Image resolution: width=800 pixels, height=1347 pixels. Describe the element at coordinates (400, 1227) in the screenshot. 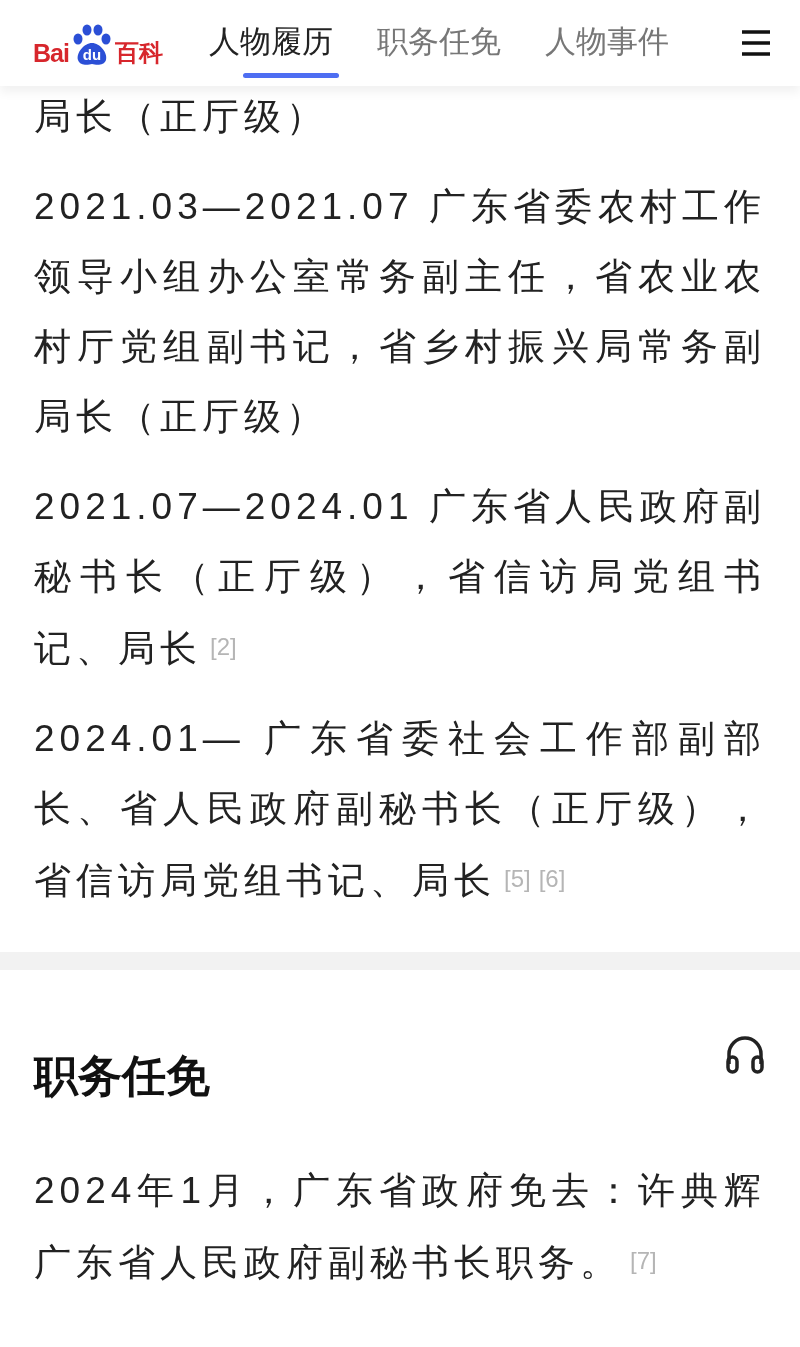

I see `paragraph: 2024年1月，广东省政府免去：许典辉广东省人民政府副秘书长职务。 $^{[7]}$` at that location.